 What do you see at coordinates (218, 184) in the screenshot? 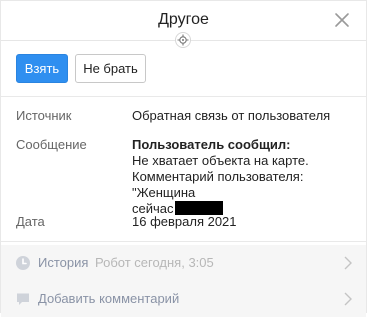
I see `message-line-2: Комментарий пользователя: "Женщина` at bounding box center [218, 184].